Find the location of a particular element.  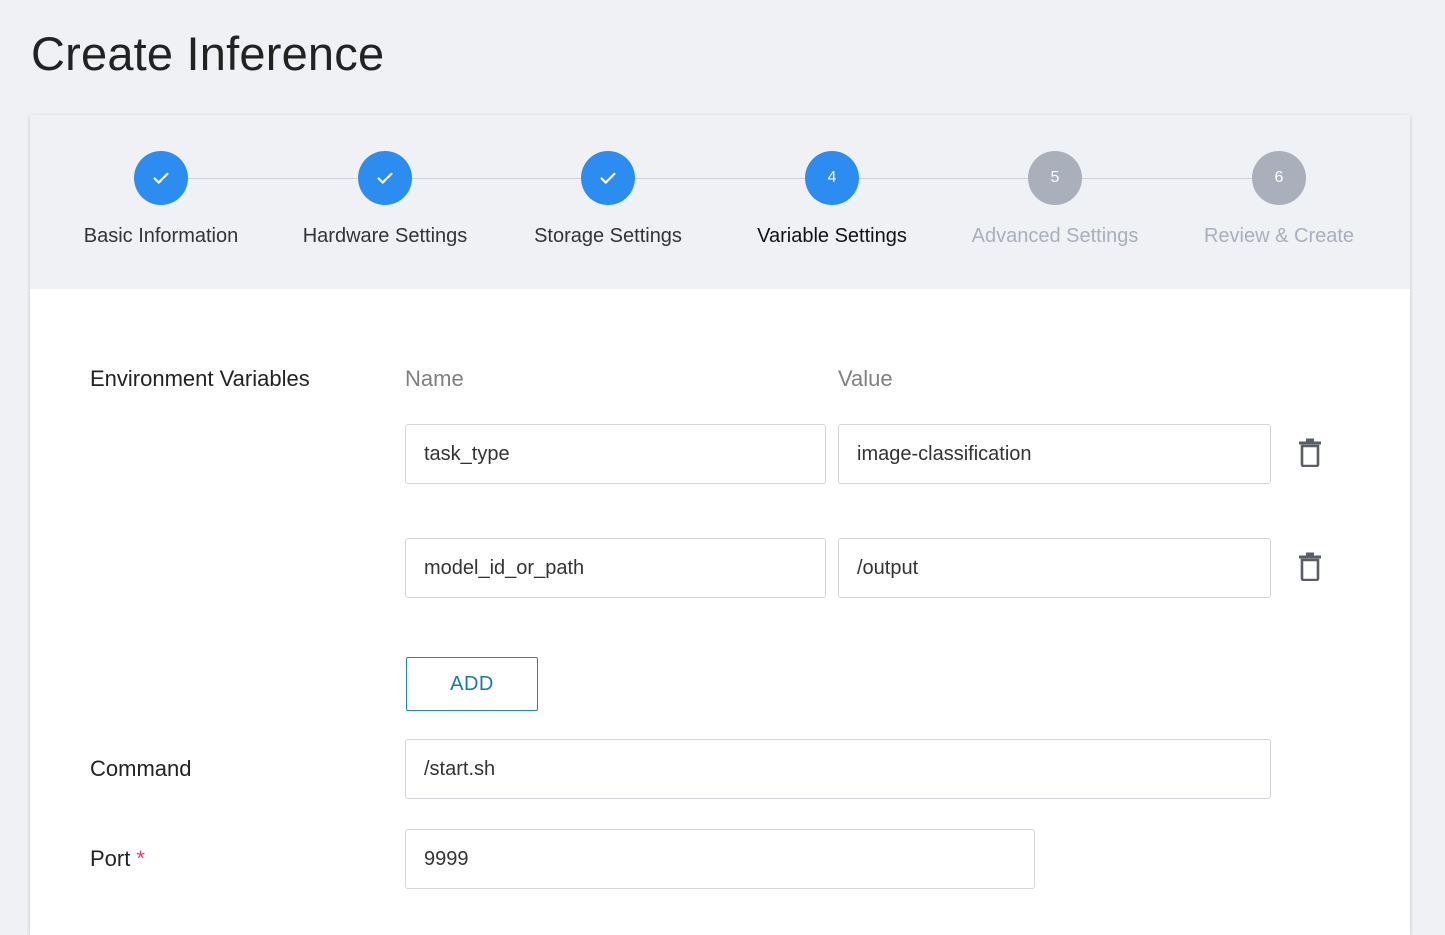

step-circle: 5 is located at coordinates (1055, 178).